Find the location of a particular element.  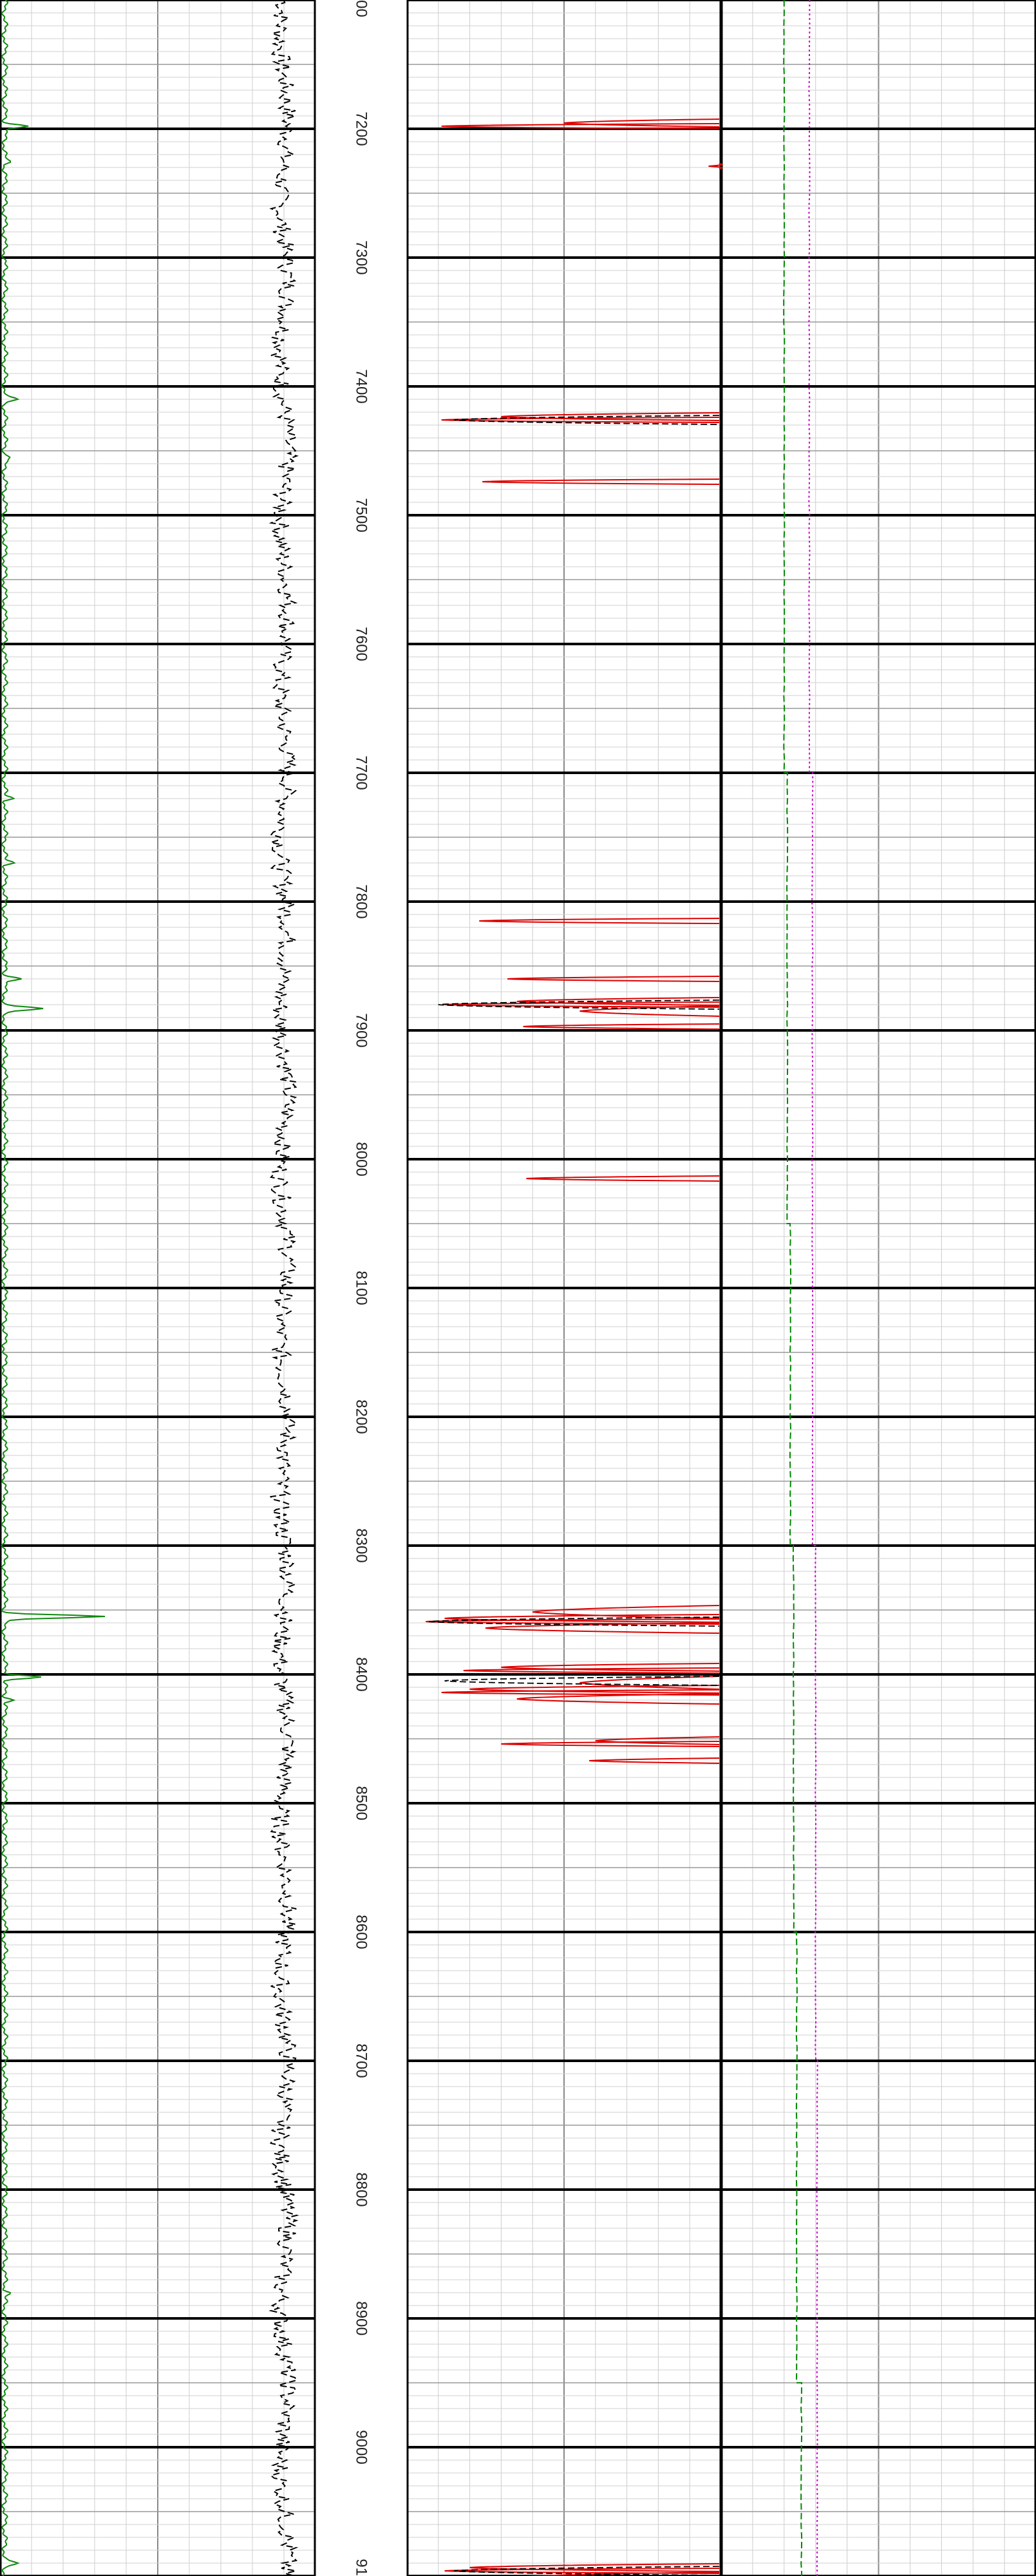

depth-label: 7600 is located at coordinates (361, 644).